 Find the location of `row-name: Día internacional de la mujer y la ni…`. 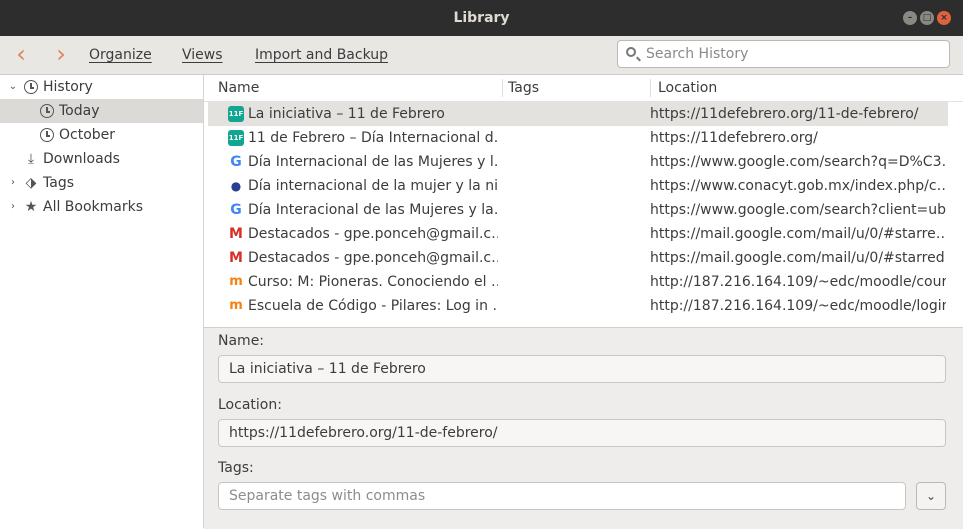

row-name: Día internacional de la mujer y la ni… is located at coordinates (373, 186).